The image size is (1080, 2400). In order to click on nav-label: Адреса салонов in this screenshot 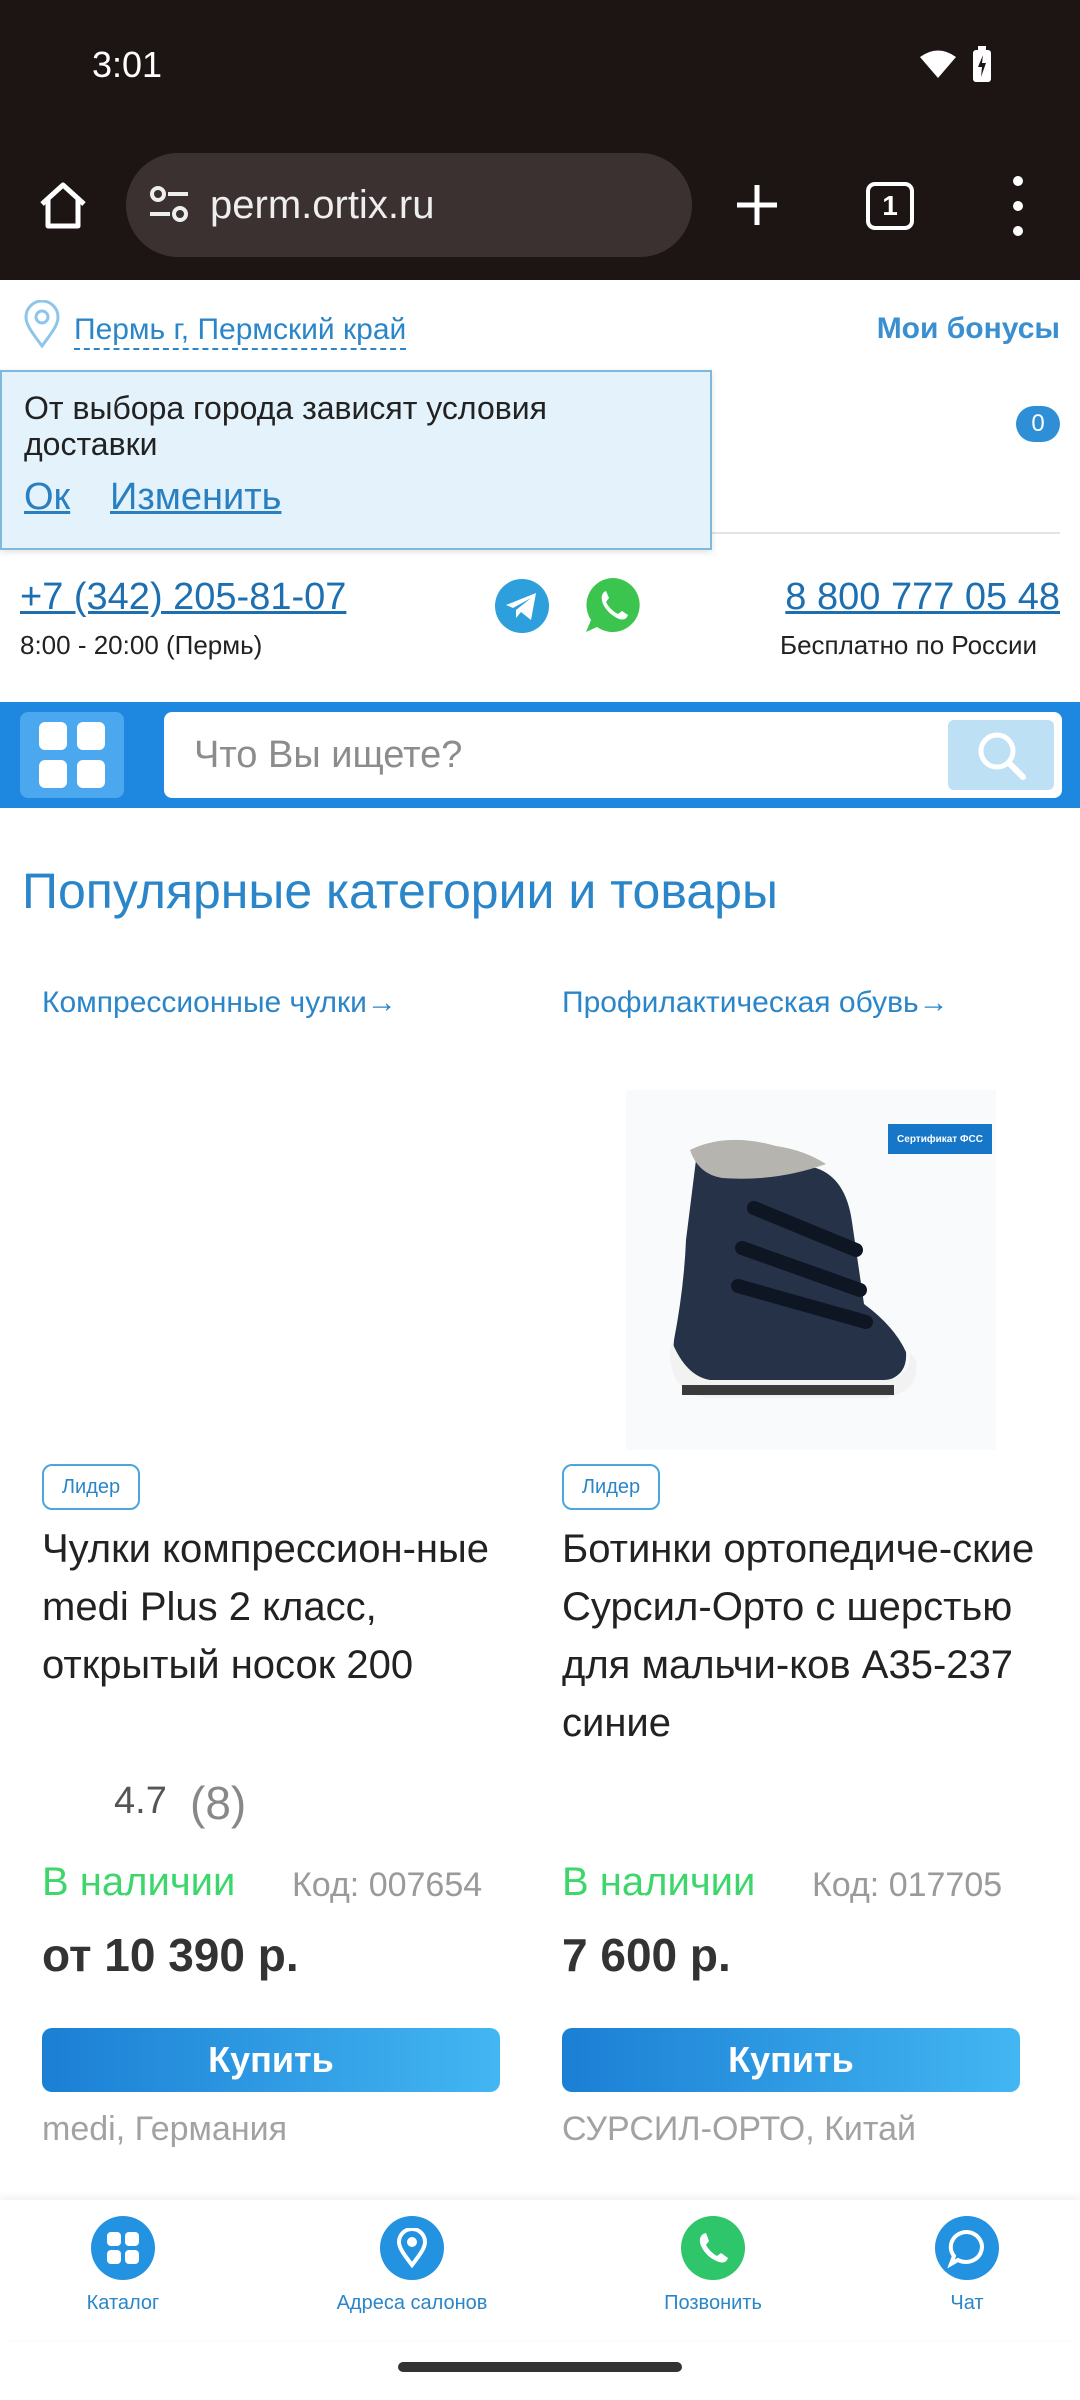, I will do `click(412, 2303)`.